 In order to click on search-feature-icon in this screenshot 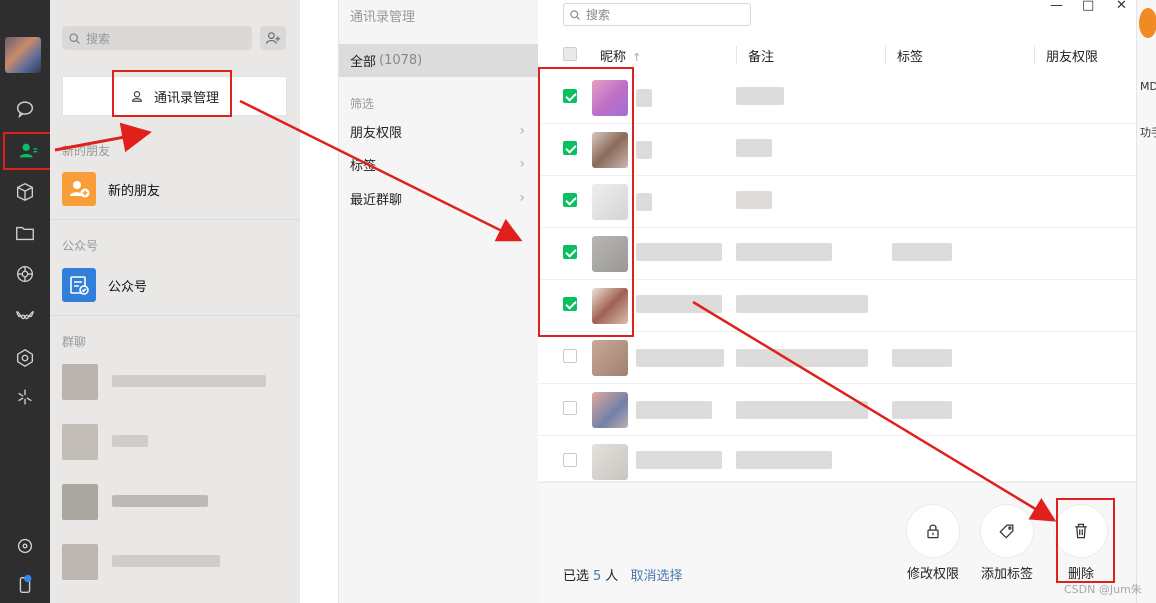, I will do `click(25, 358)`.